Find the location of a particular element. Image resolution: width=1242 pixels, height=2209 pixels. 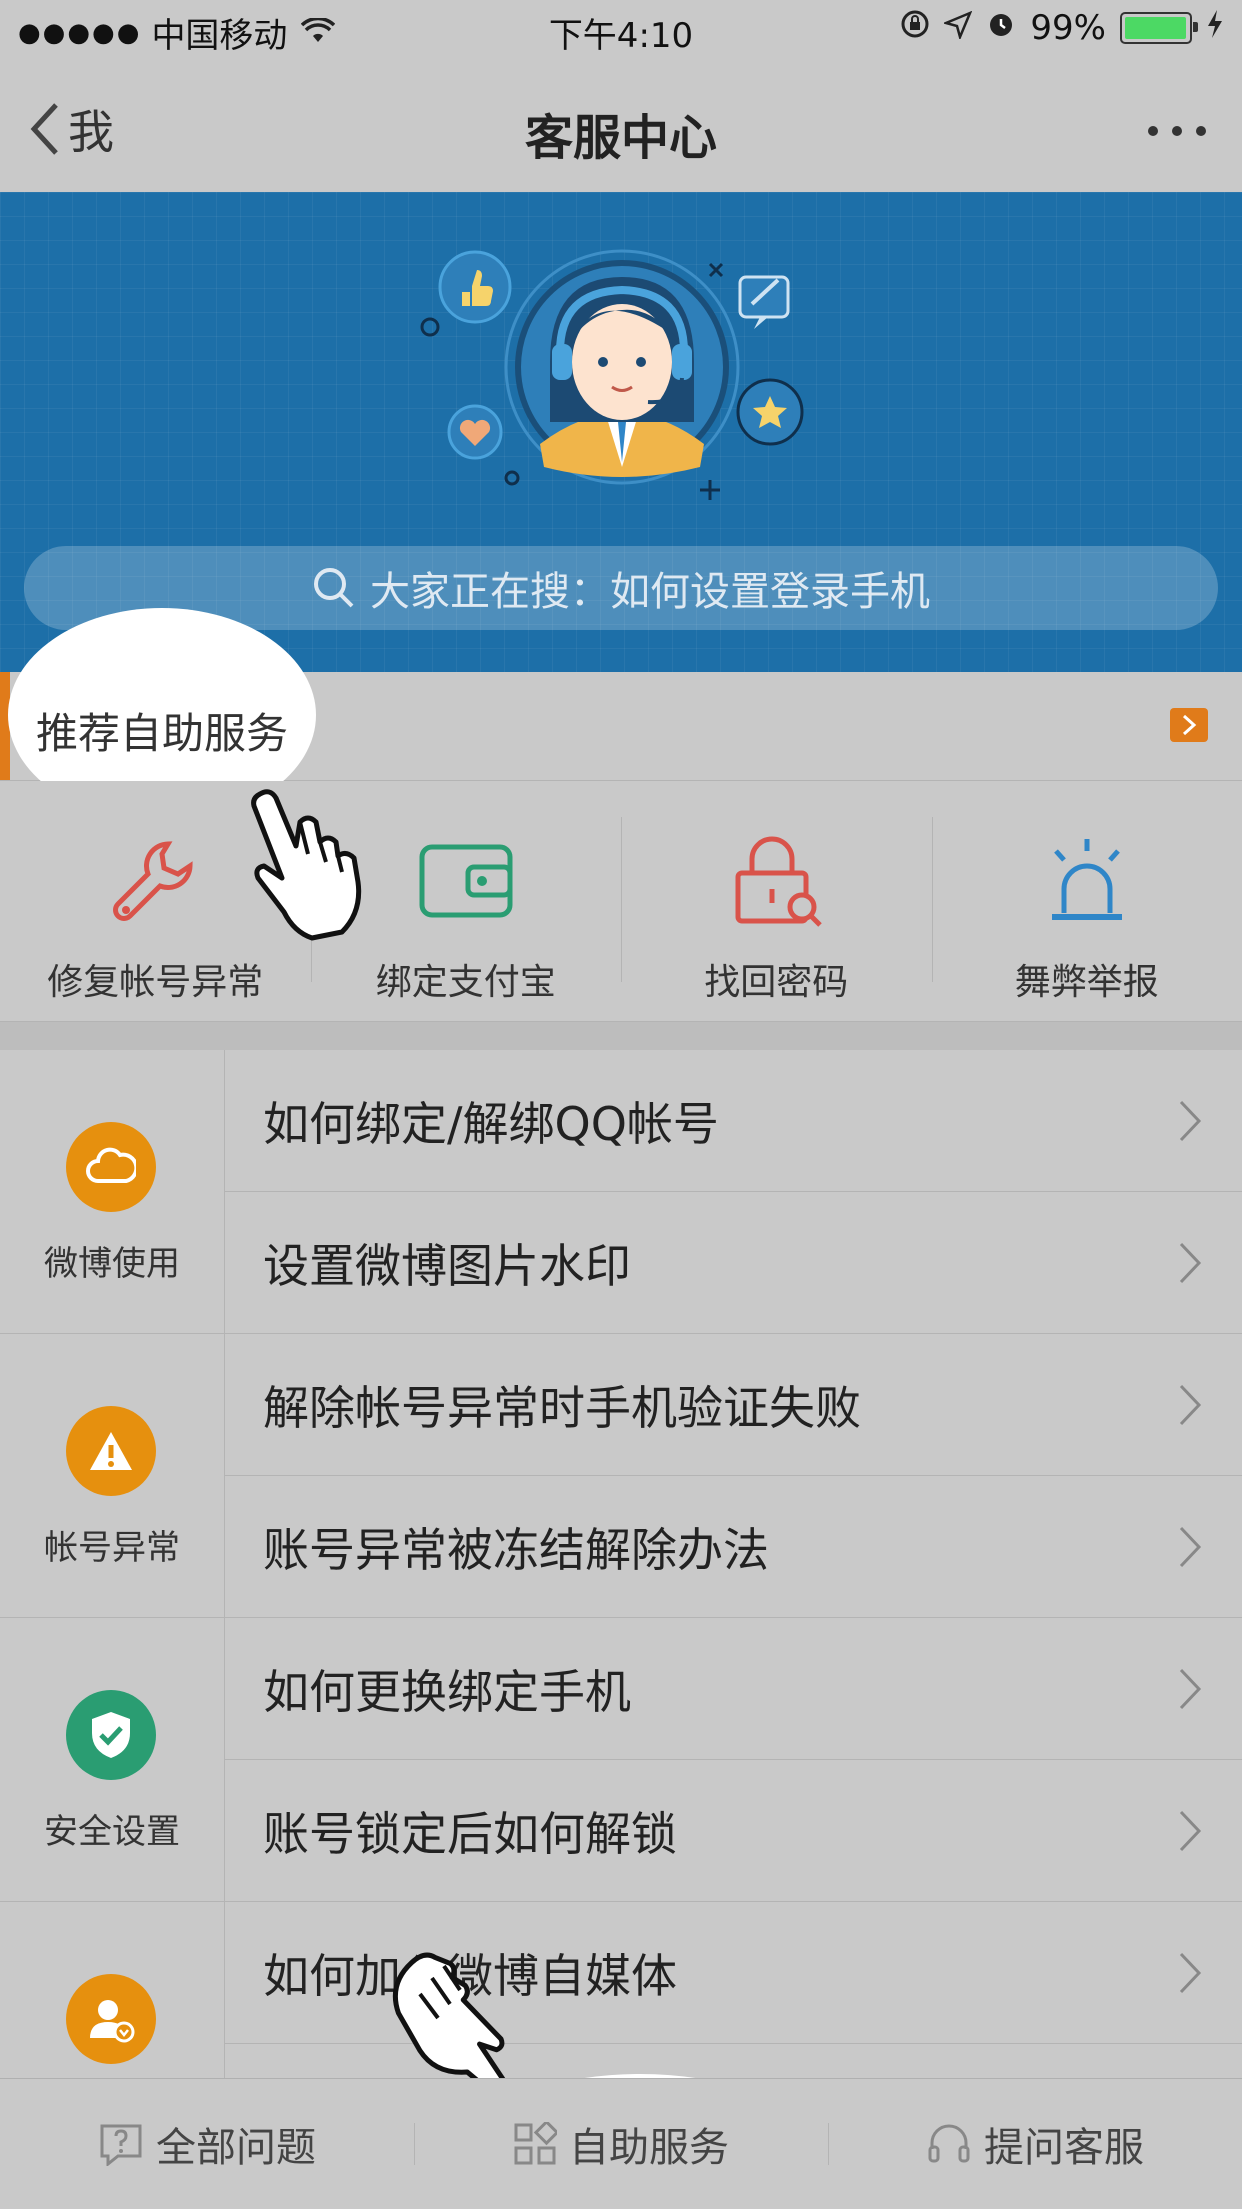

faq-item: 设置微博图片水印 is located at coordinates (733, 1262).